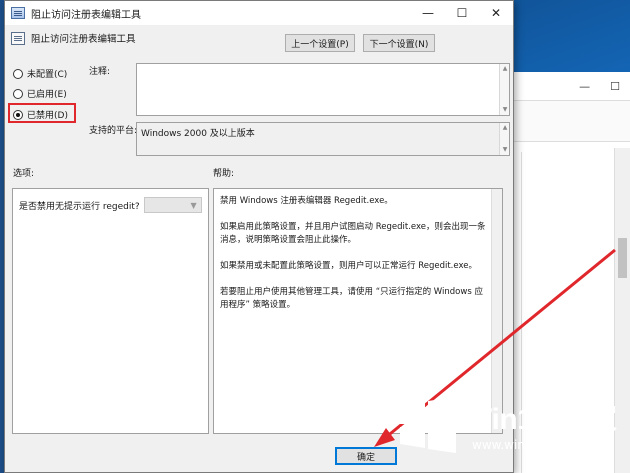 Image resolution: width=630 pixels, height=473 pixels. I want to click on watermark-url: www.win10xitong.com, so click(540, 445).